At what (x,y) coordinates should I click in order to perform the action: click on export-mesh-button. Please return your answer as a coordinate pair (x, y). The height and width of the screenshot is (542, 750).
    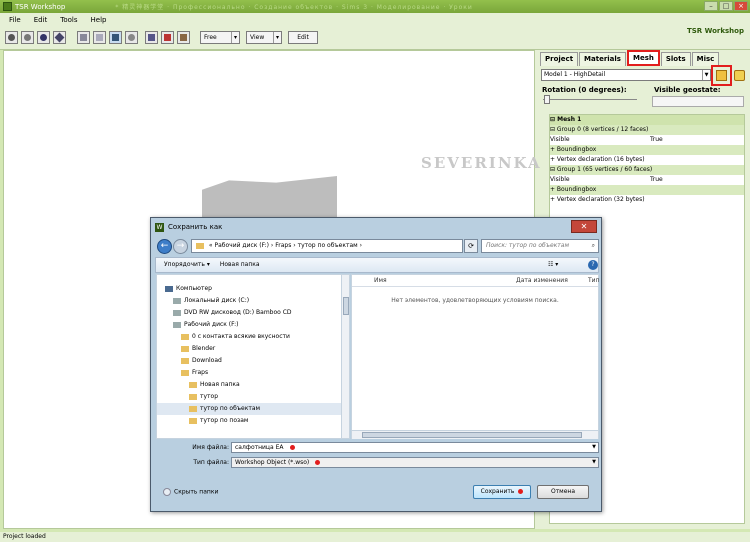
    Looking at the image, I should click on (721, 75).